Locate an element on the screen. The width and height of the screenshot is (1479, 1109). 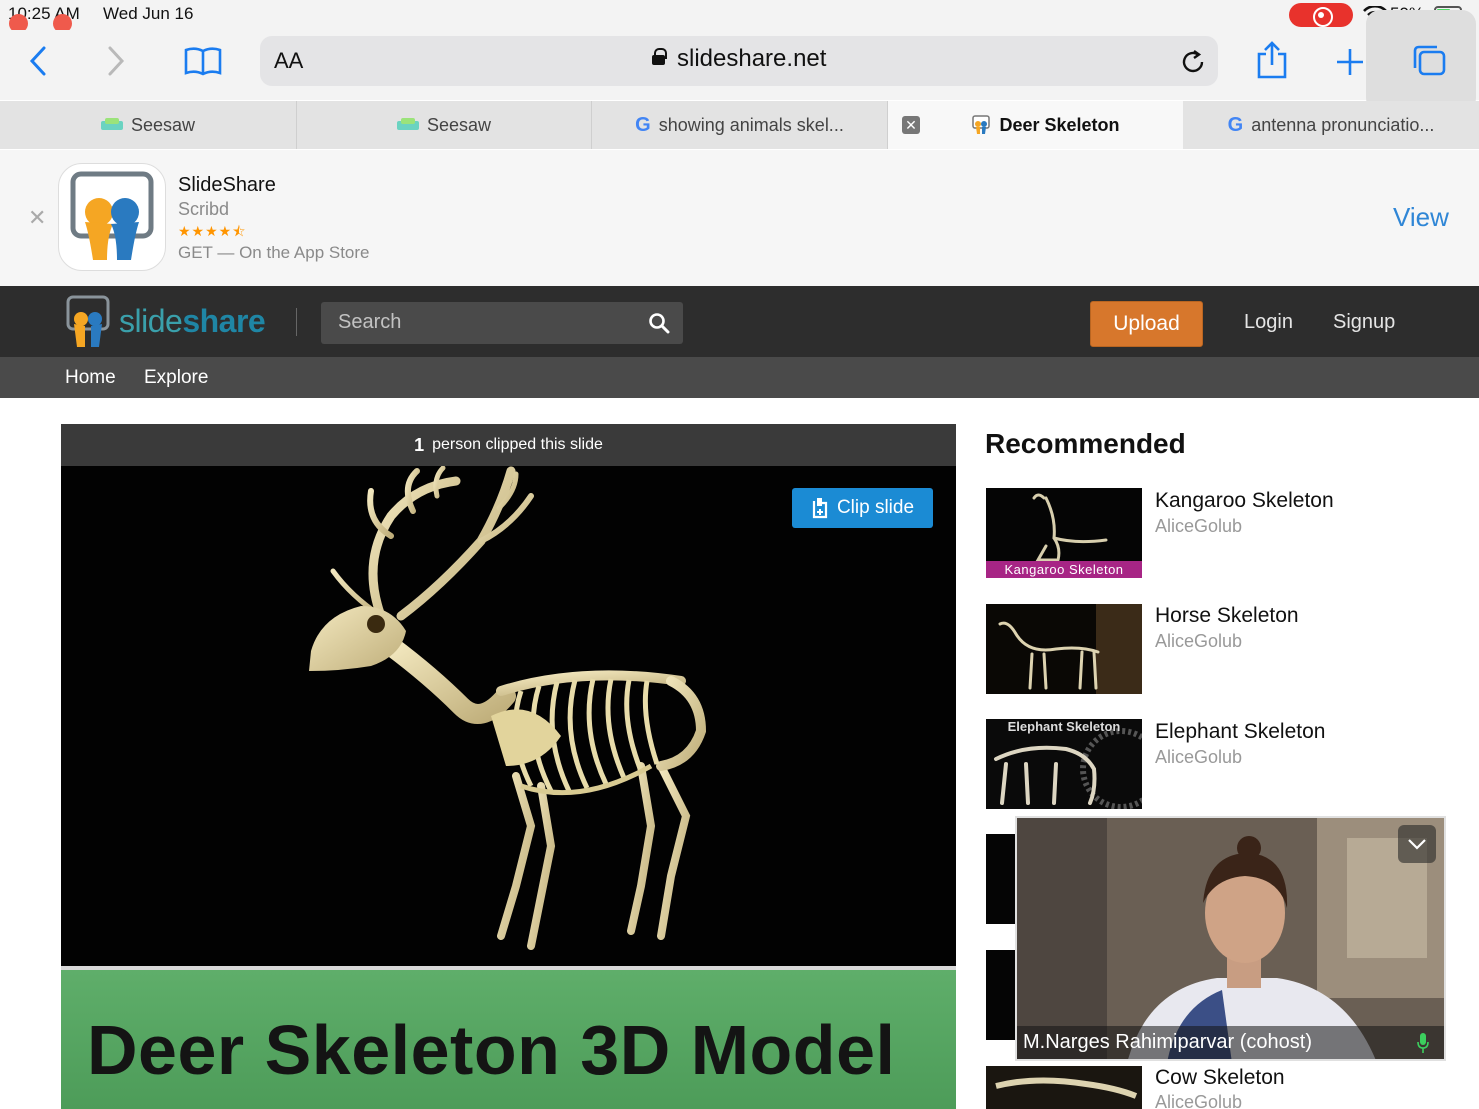
video-call-window is located at coordinates (1230, 938).